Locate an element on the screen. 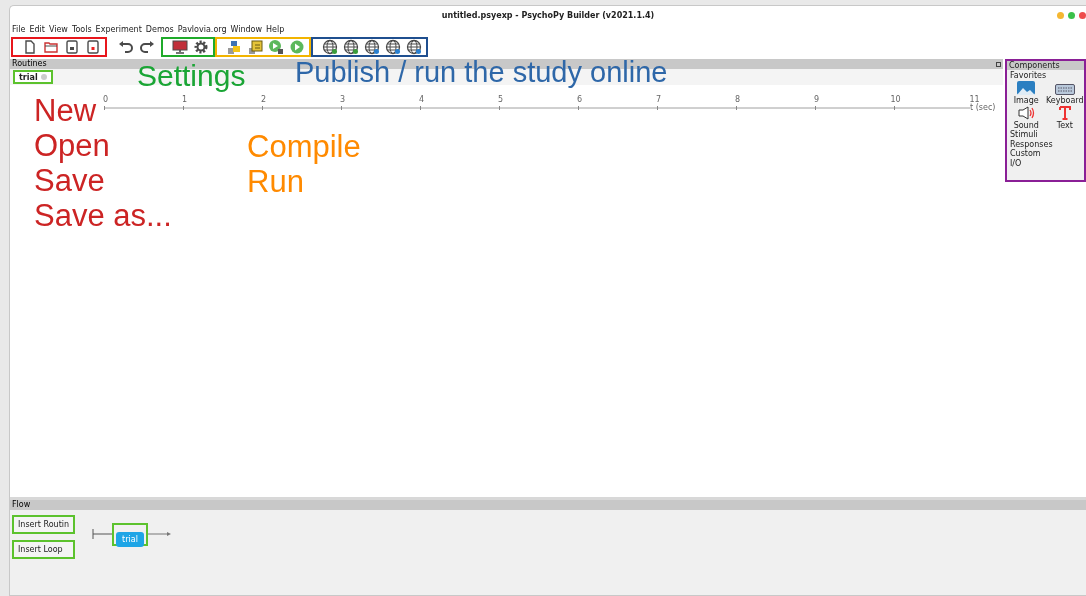 The width and height of the screenshot is (1086, 596). undo-icon is located at coordinates (126, 47).